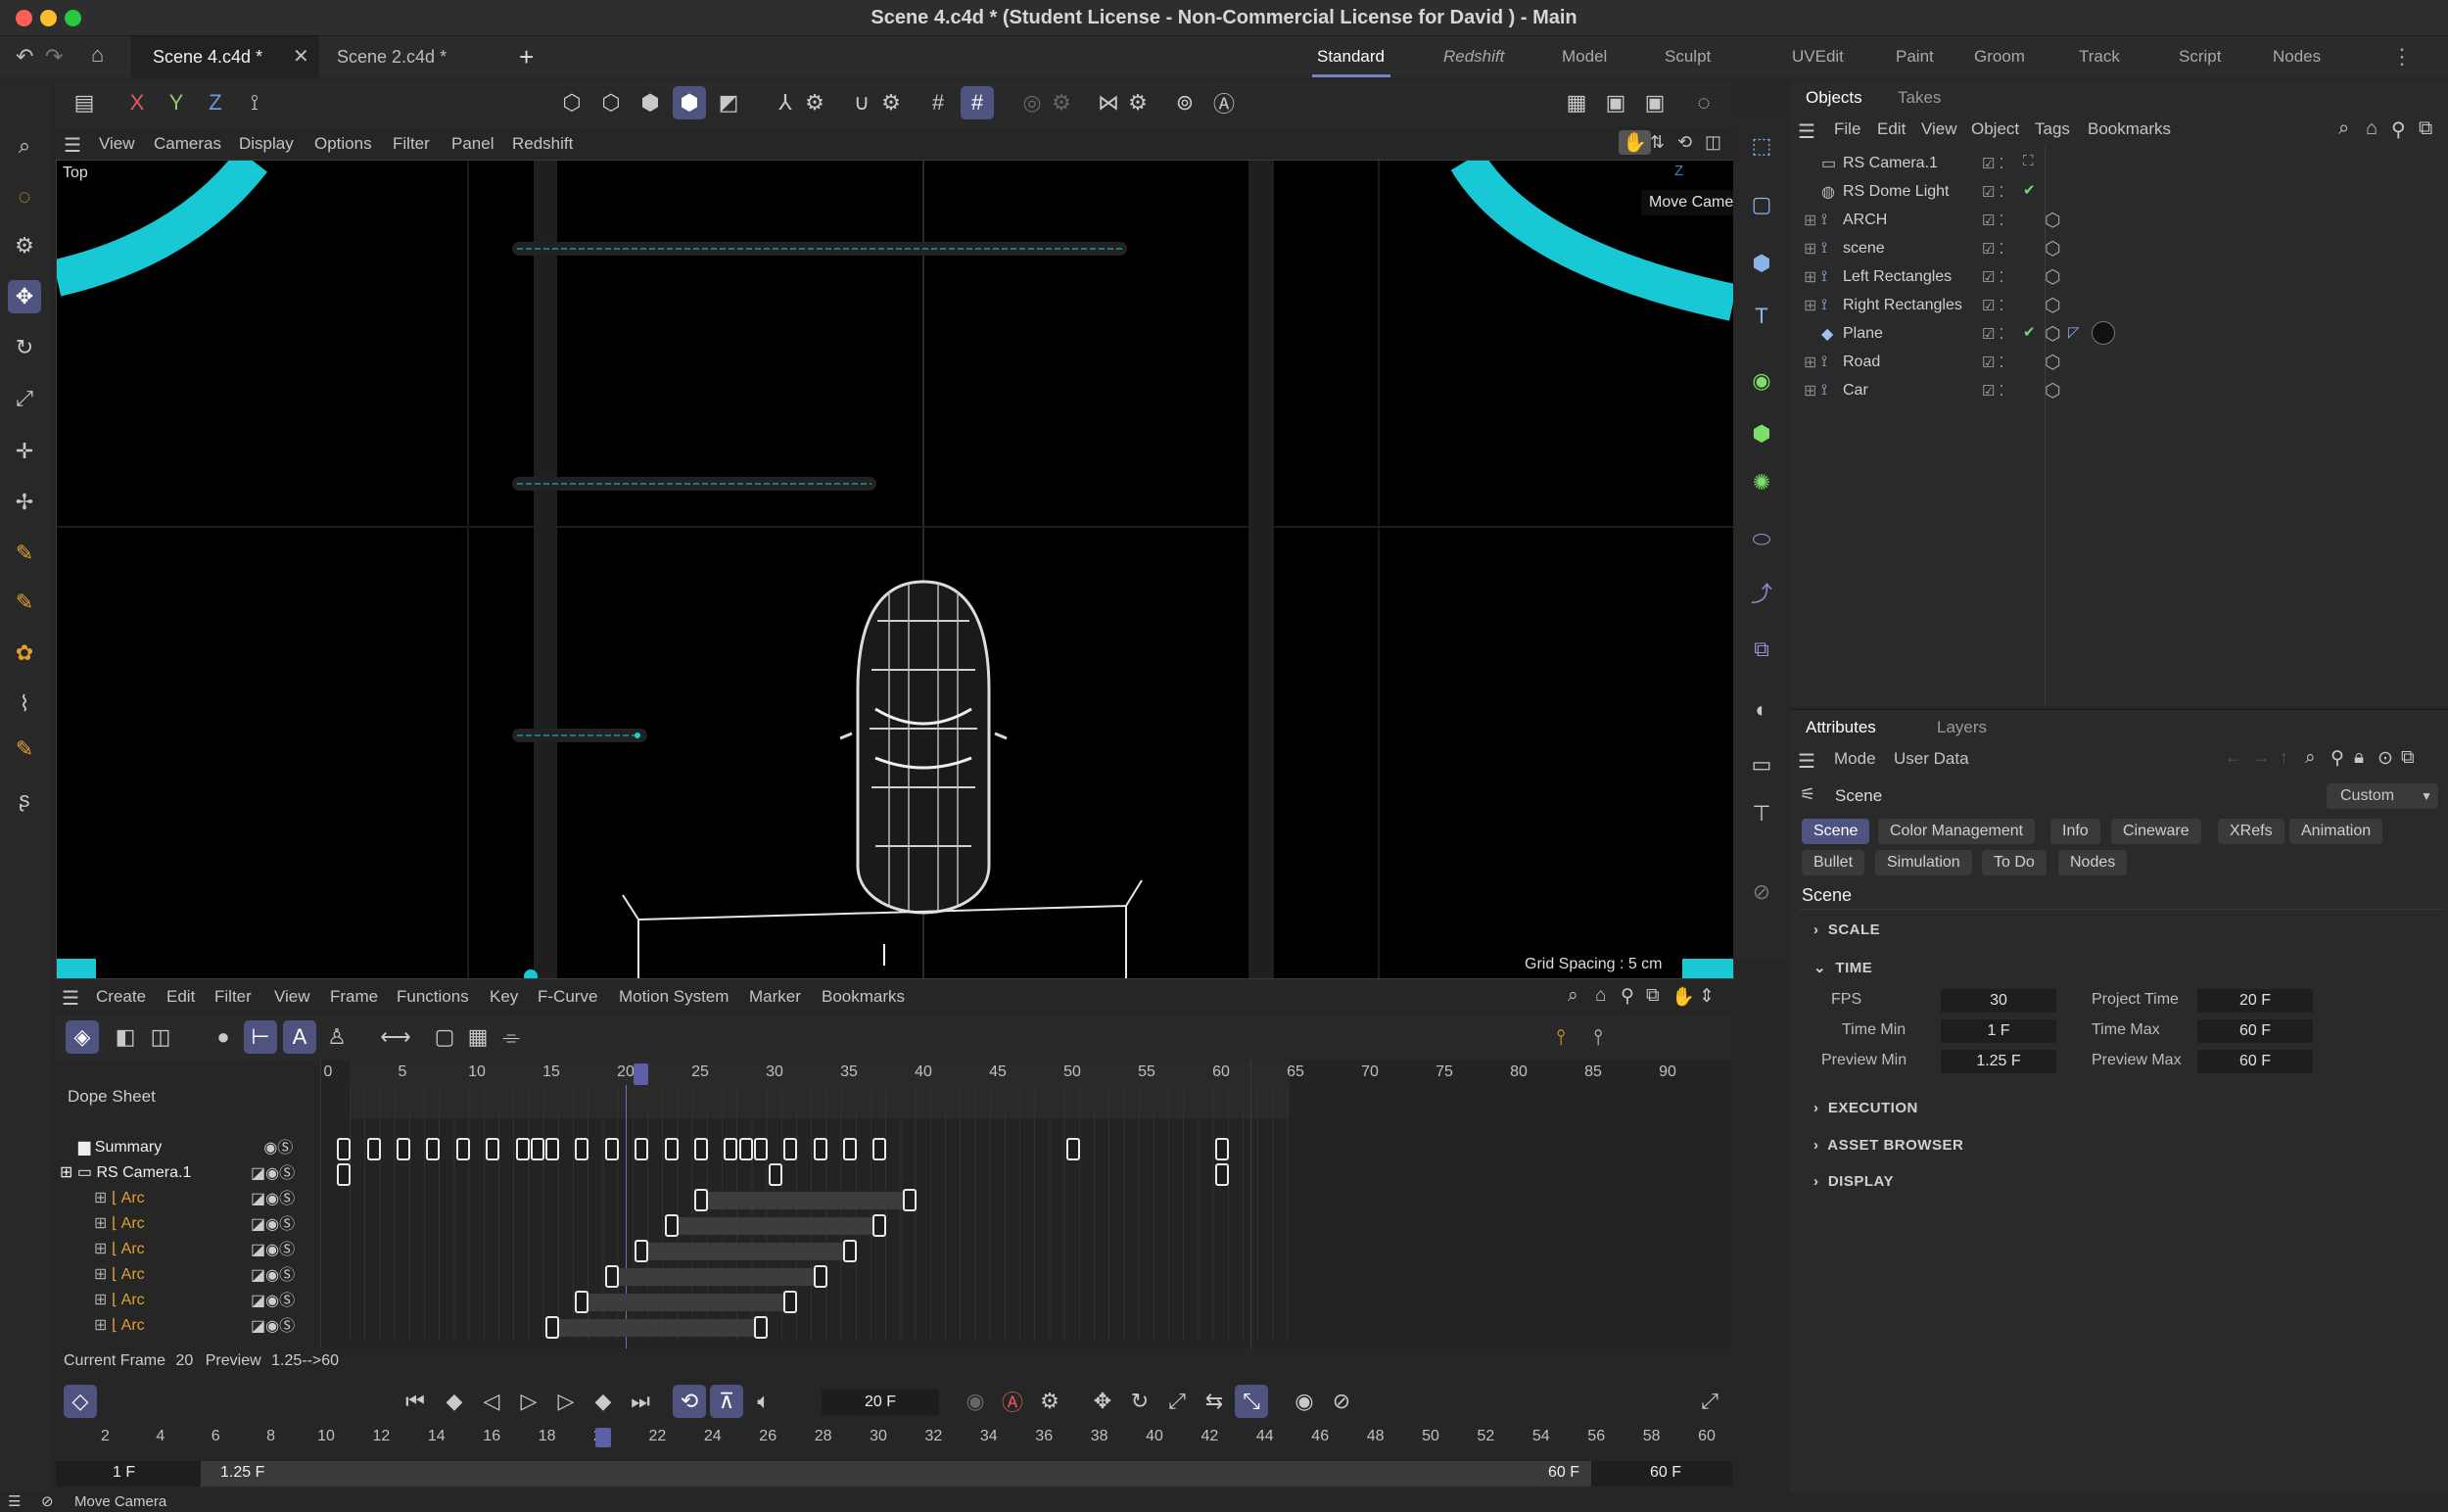 Image resolution: width=2448 pixels, height=1512 pixels. I want to click on redshift-ipr-icon: ◌, so click(1703, 102).